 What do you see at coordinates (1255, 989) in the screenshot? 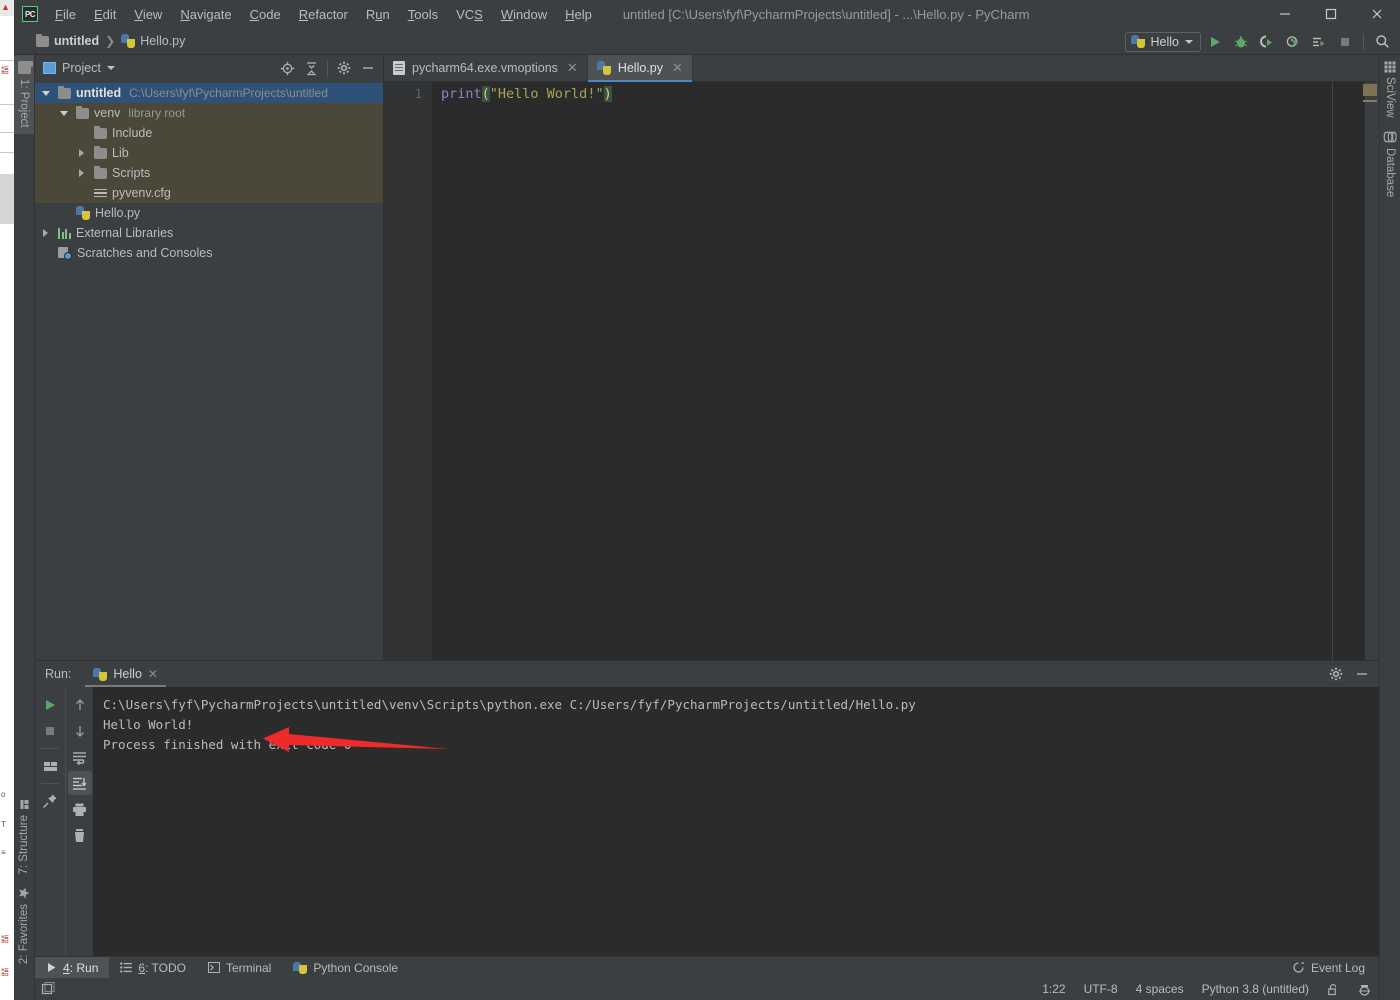
I see `interpreter-indicator: Python 3.8 (untitled)` at bounding box center [1255, 989].